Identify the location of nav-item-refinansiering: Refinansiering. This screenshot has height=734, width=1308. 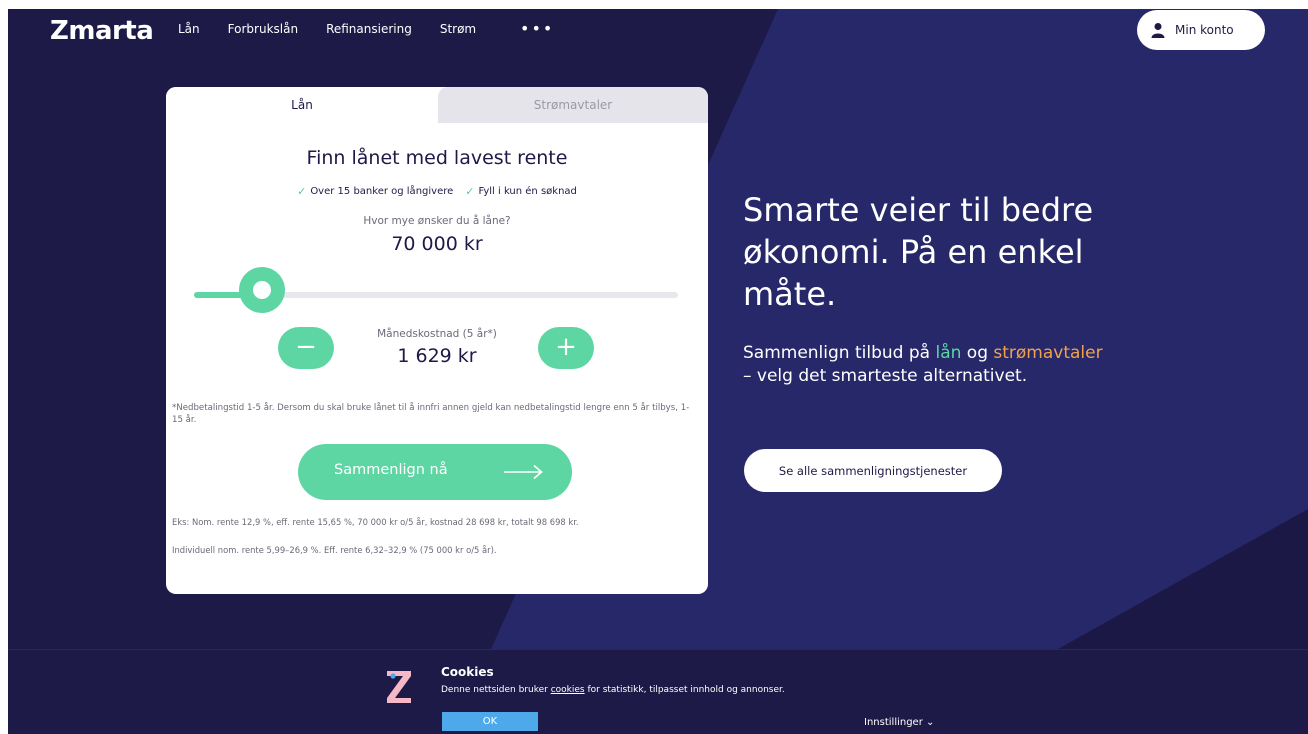
(369, 29).